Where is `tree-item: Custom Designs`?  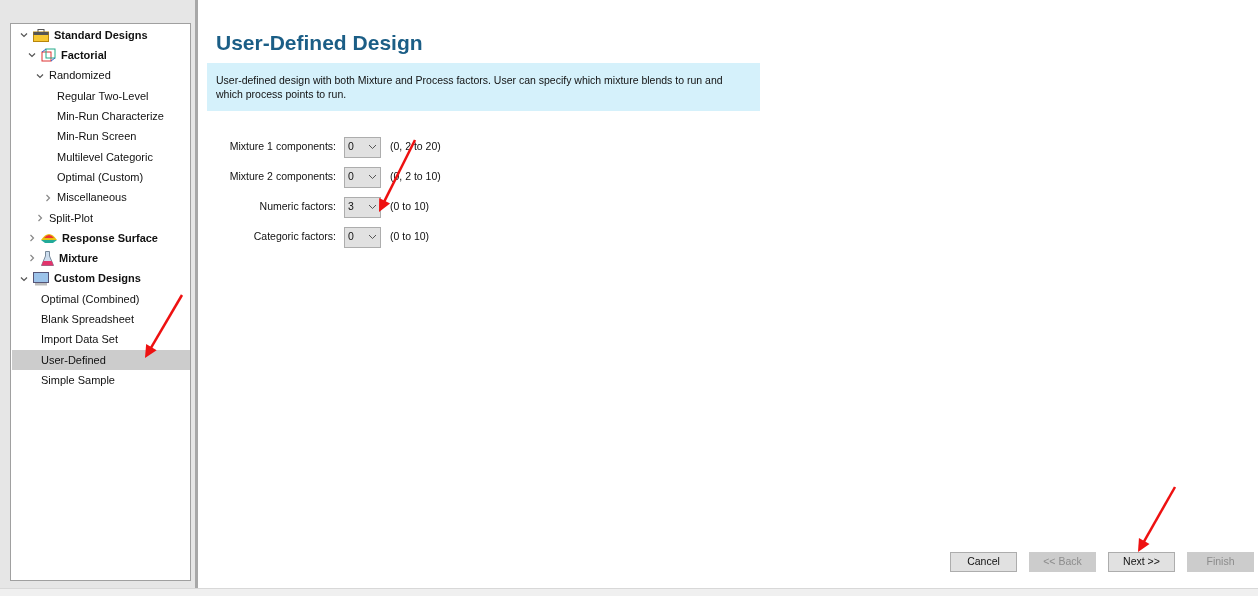 tree-item: Custom Designs is located at coordinates (101, 278).